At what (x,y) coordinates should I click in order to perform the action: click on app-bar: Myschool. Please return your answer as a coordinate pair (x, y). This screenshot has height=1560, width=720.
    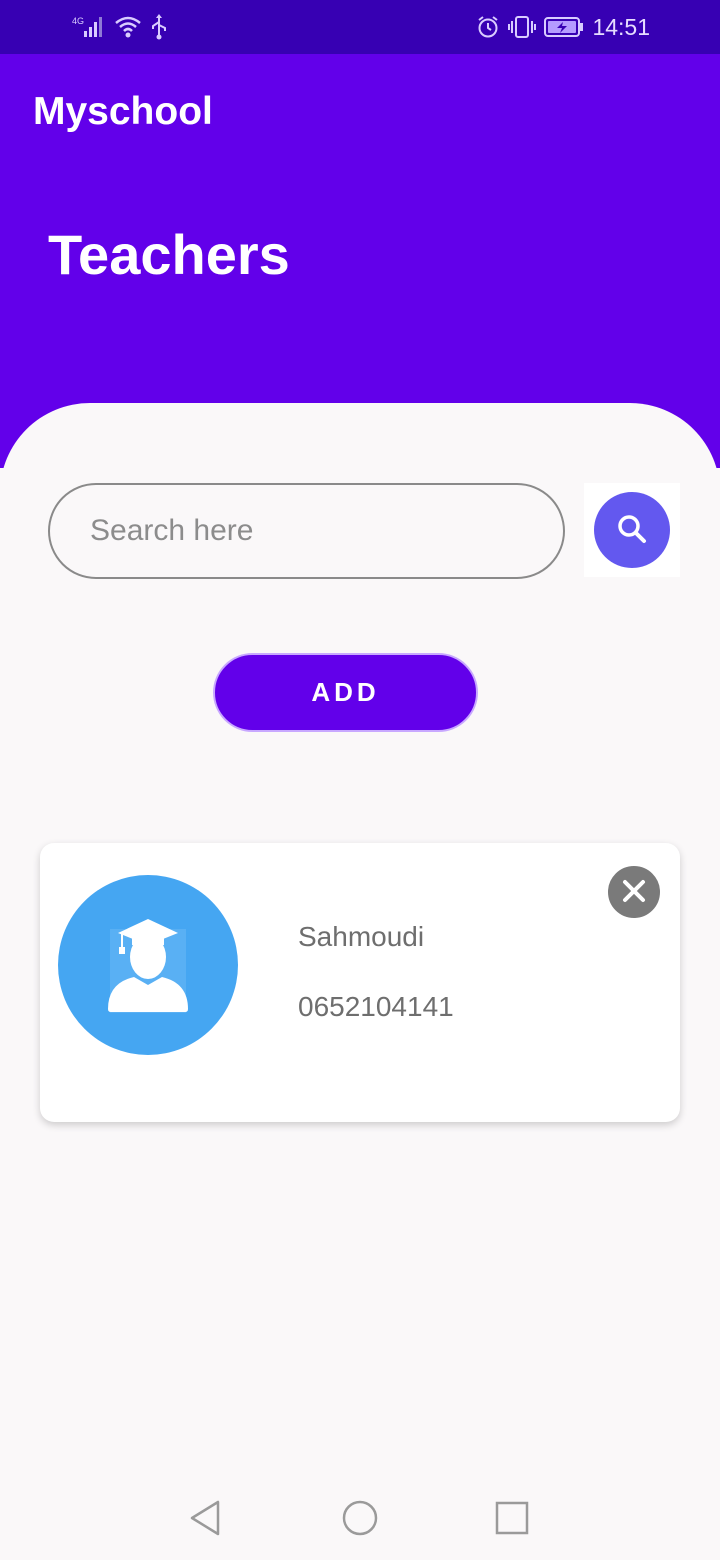
    Looking at the image, I should click on (360, 111).